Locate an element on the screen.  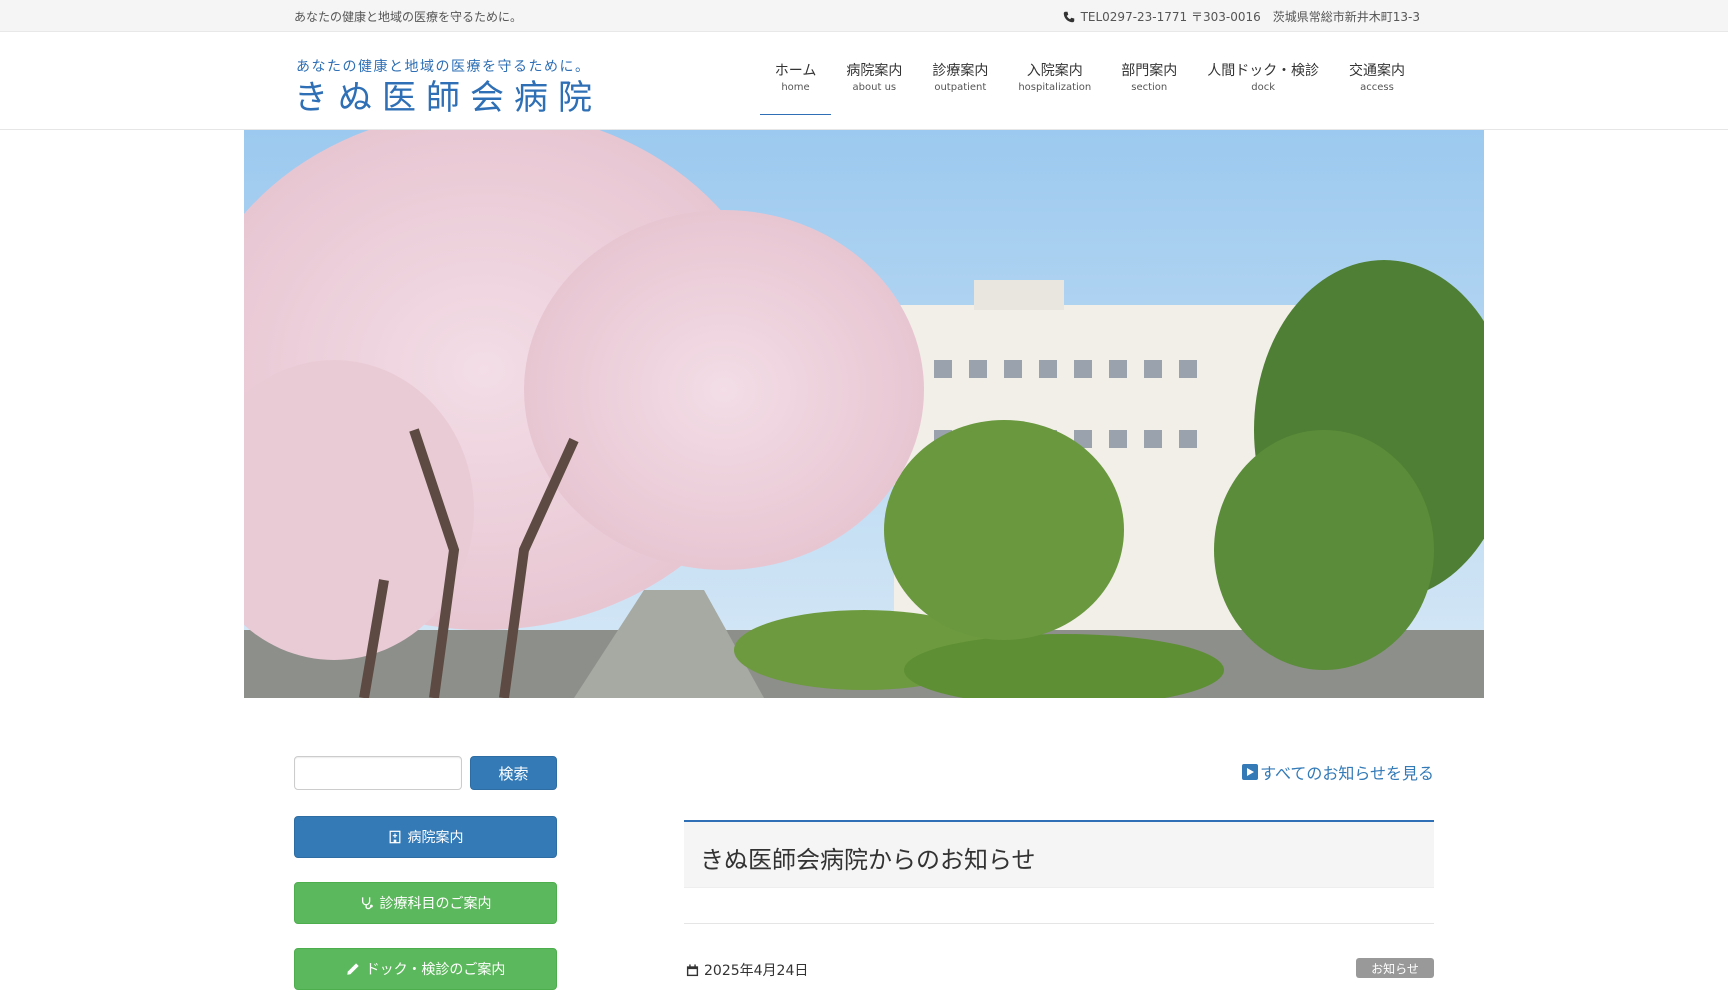
nav-section: 部門案内 section is located at coordinates (1149, 85).